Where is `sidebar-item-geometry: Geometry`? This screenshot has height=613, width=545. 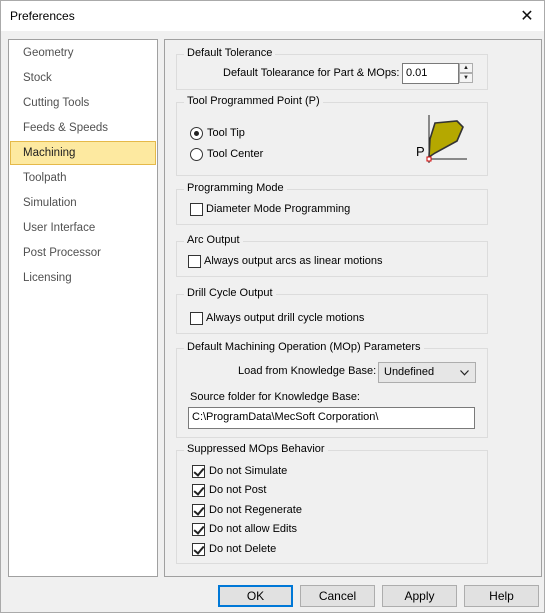 sidebar-item-geometry: Geometry is located at coordinates (83, 53).